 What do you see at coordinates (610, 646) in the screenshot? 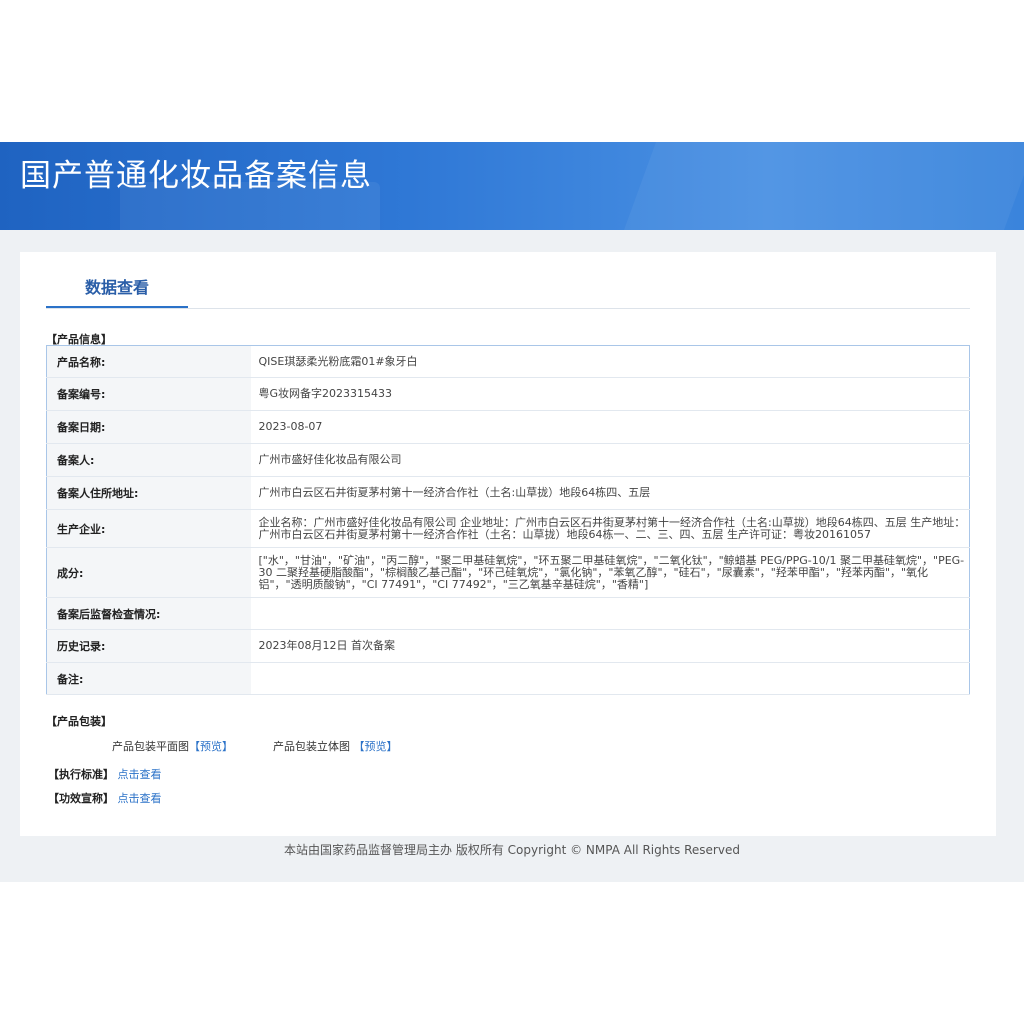
I see `row-value: 2023年08月12日 首次备案` at bounding box center [610, 646].